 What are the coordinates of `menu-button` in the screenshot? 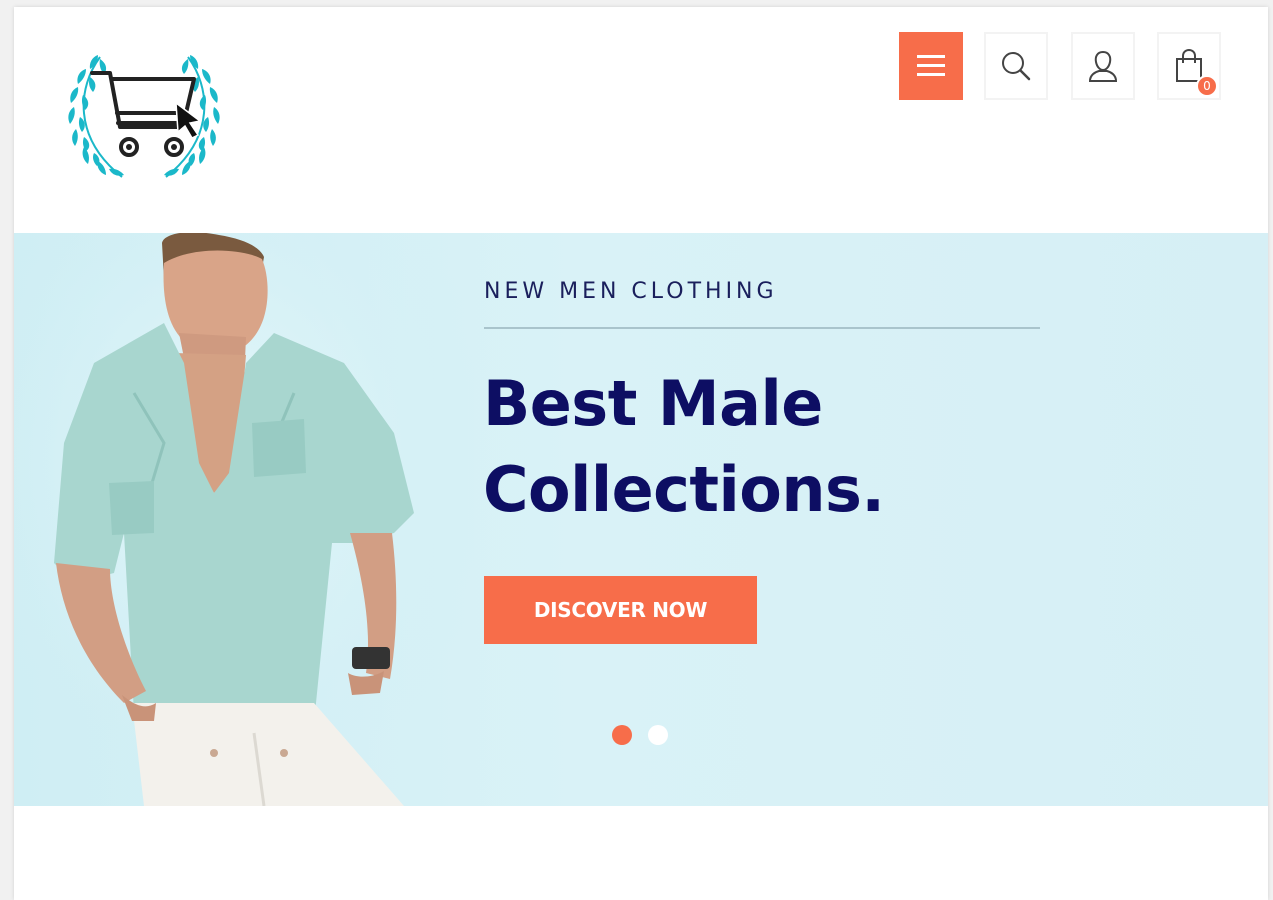 It's located at (931, 66).